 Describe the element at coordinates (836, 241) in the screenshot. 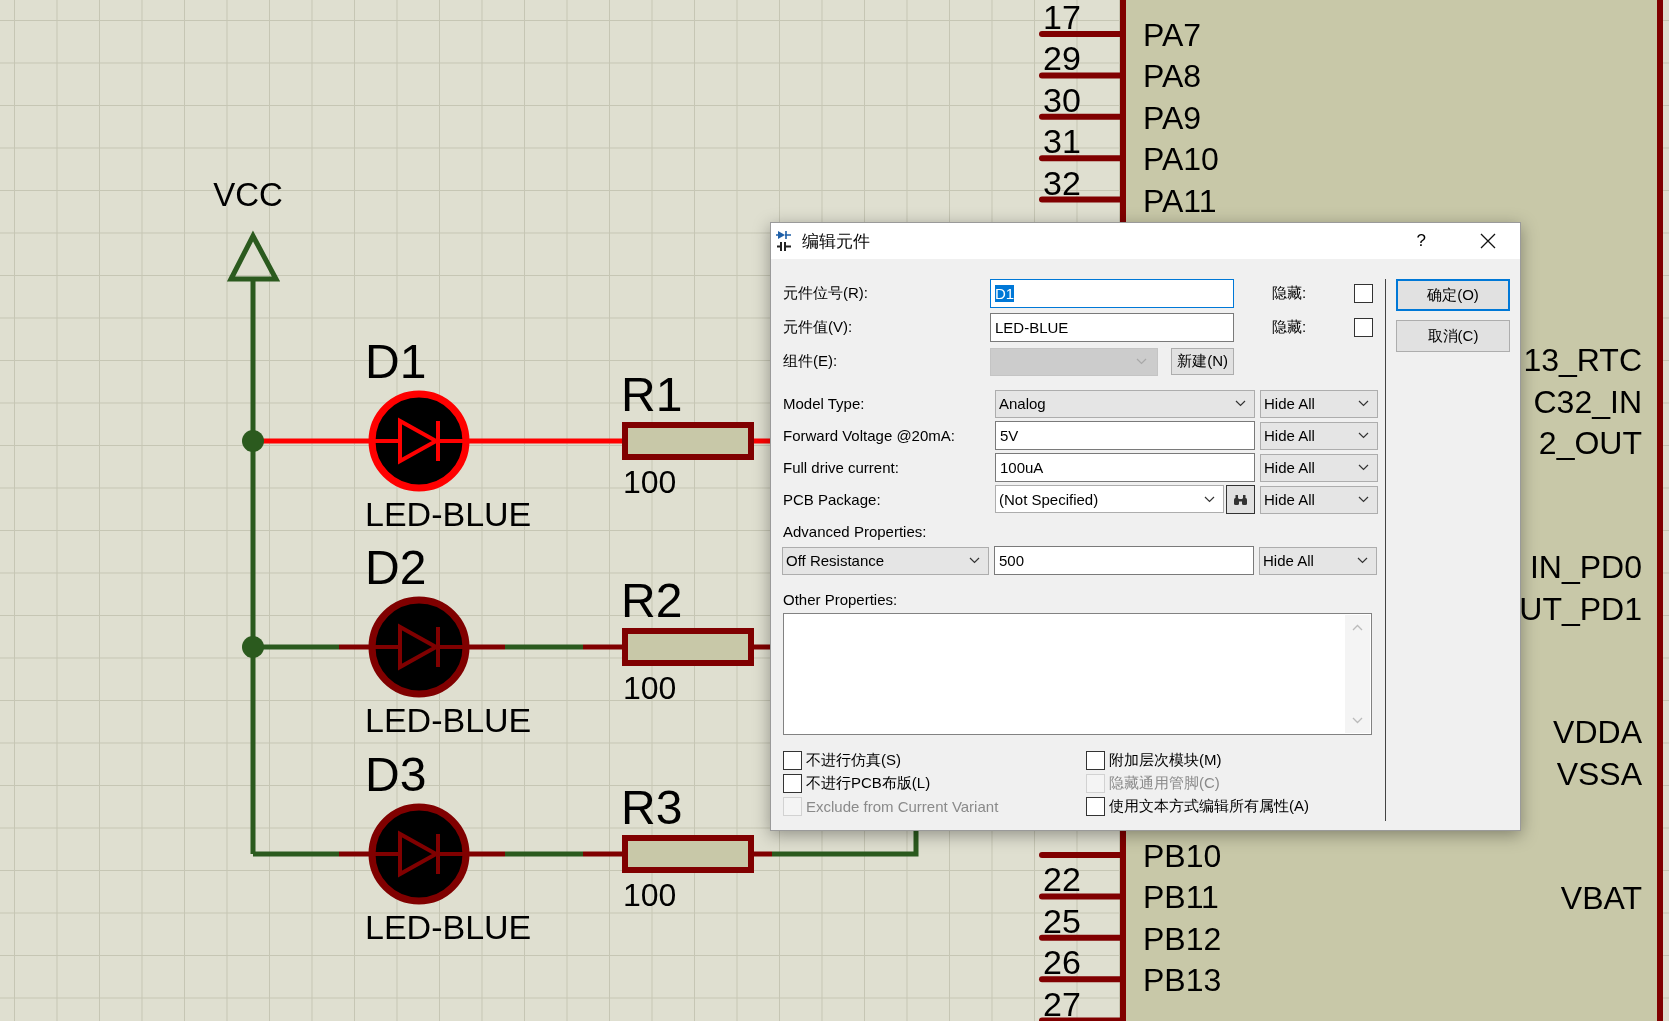

I see `window-title: 编辑元件` at that location.